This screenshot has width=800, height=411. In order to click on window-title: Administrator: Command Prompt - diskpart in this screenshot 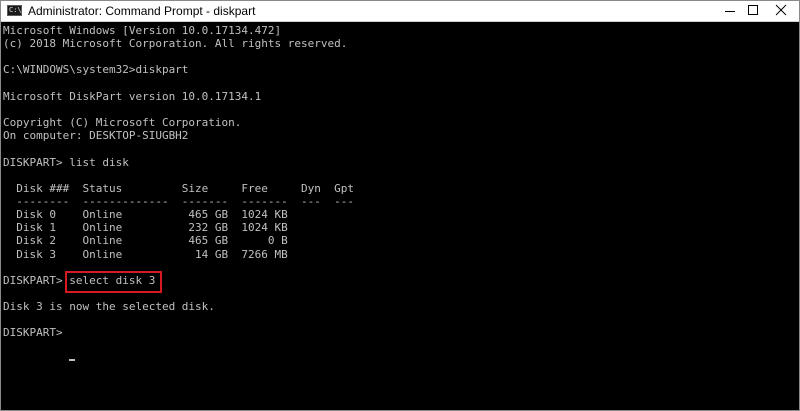, I will do `click(142, 11)`.